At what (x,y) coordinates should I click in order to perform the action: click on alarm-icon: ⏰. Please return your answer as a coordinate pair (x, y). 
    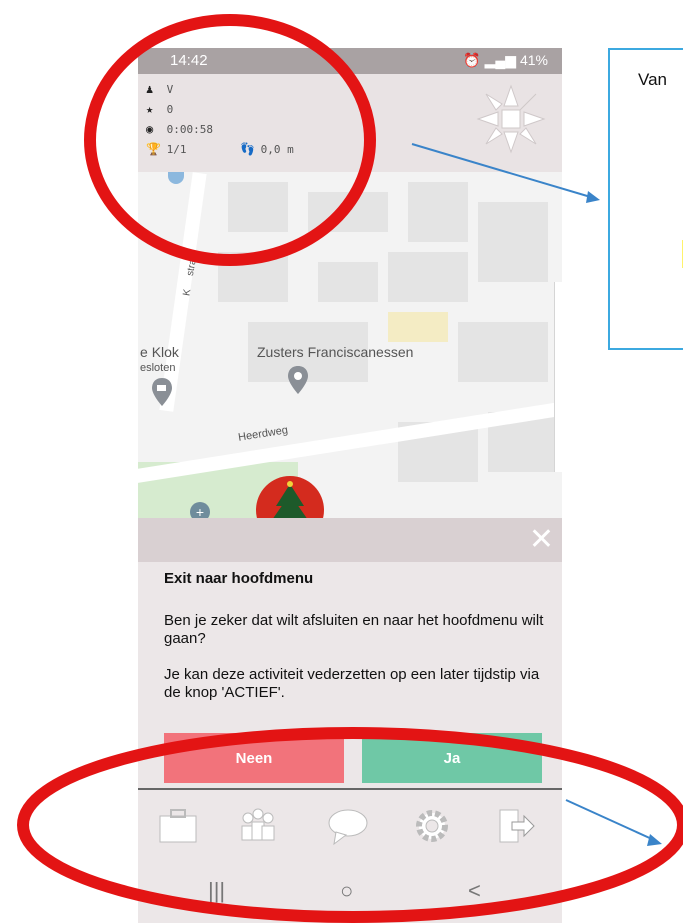
    Looking at the image, I should click on (472, 60).